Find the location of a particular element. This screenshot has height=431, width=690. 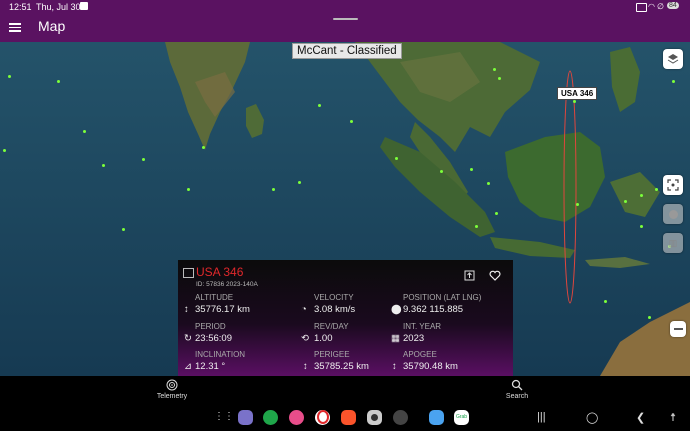

pin-satellite-icon is located at coordinates (469, 275).